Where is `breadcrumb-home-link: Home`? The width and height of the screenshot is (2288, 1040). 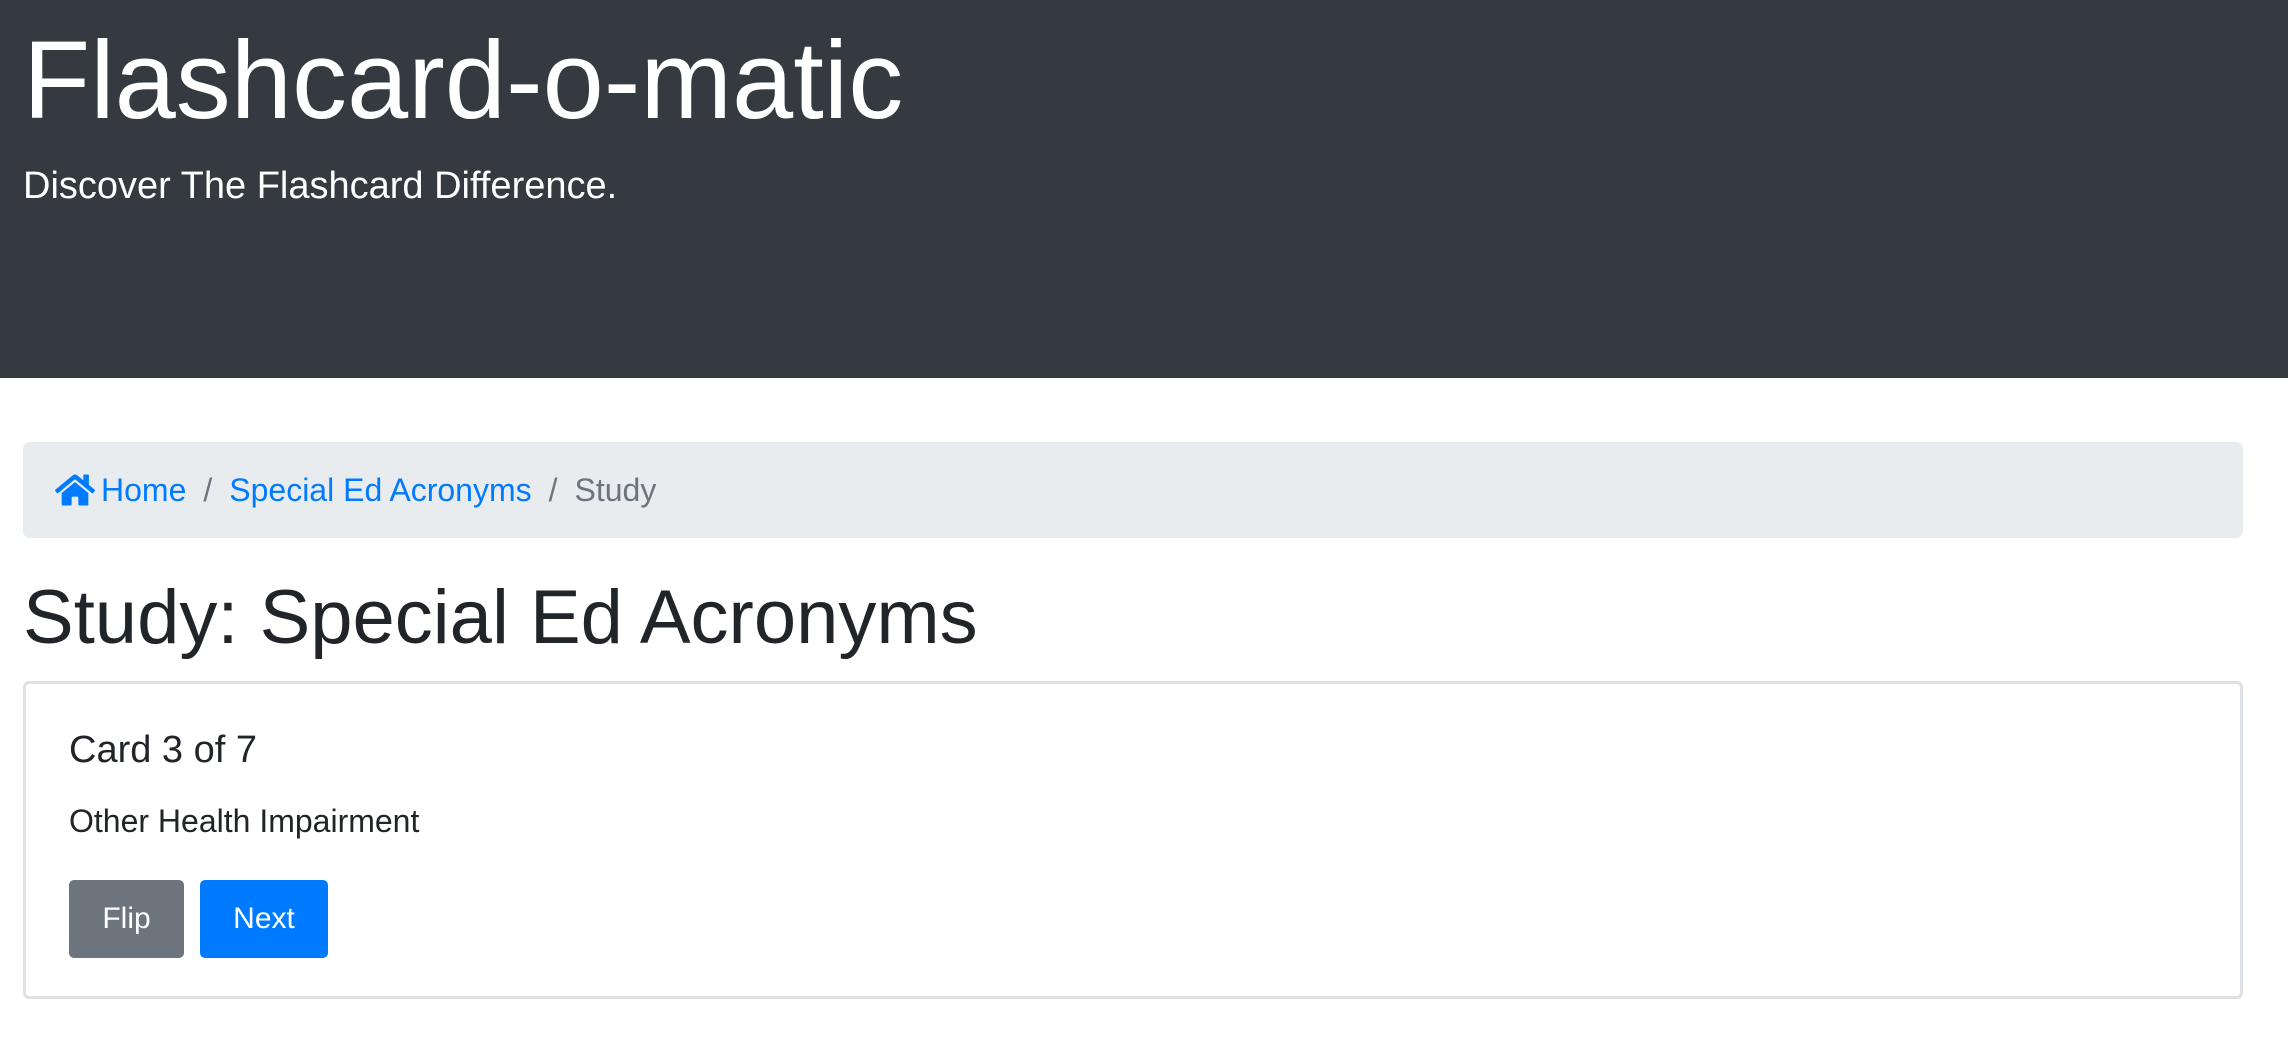
breadcrumb-home-link: Home is located at coordinates (143, 490).